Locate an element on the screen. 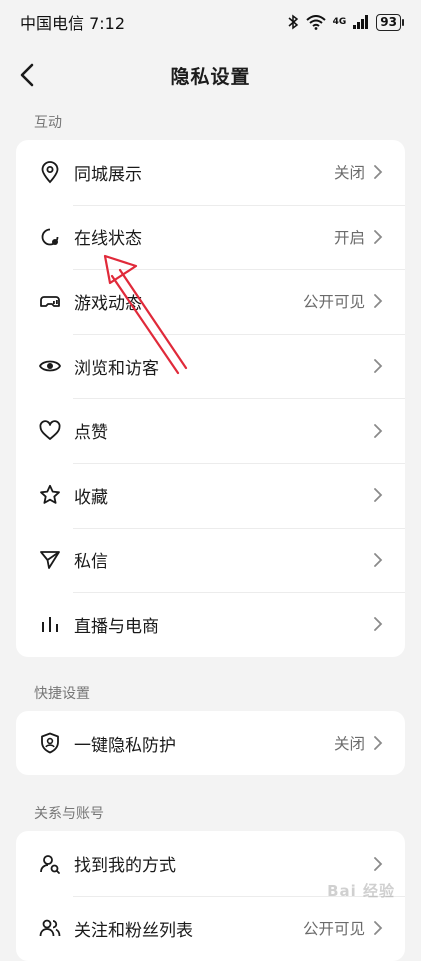 The width and height of the screenshot is (421, 961). heart-icon is located at coordinates (50, 431).